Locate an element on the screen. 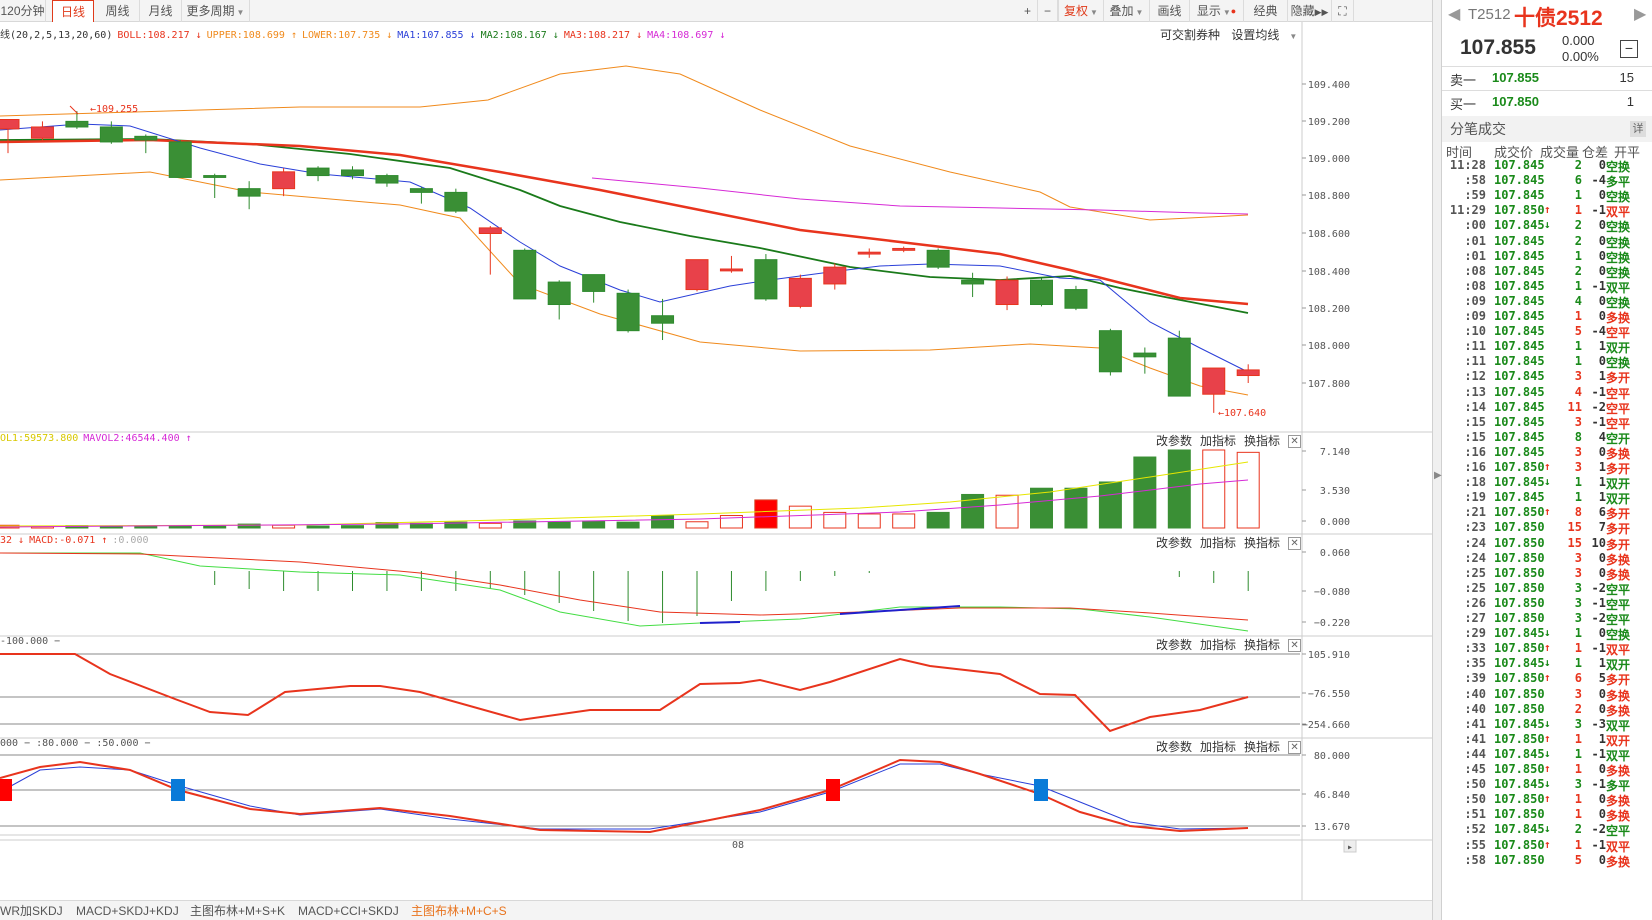 This screenshot has width=1652, height=920. period-daily-button: 日线 is located at coordinates (73, 11).